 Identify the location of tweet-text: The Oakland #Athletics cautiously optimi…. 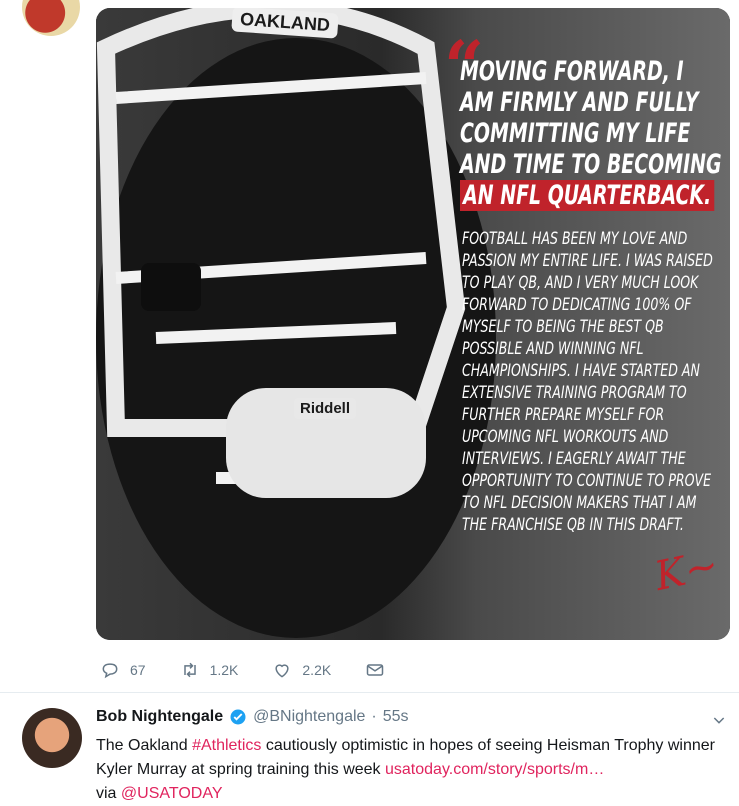
(411, 770).